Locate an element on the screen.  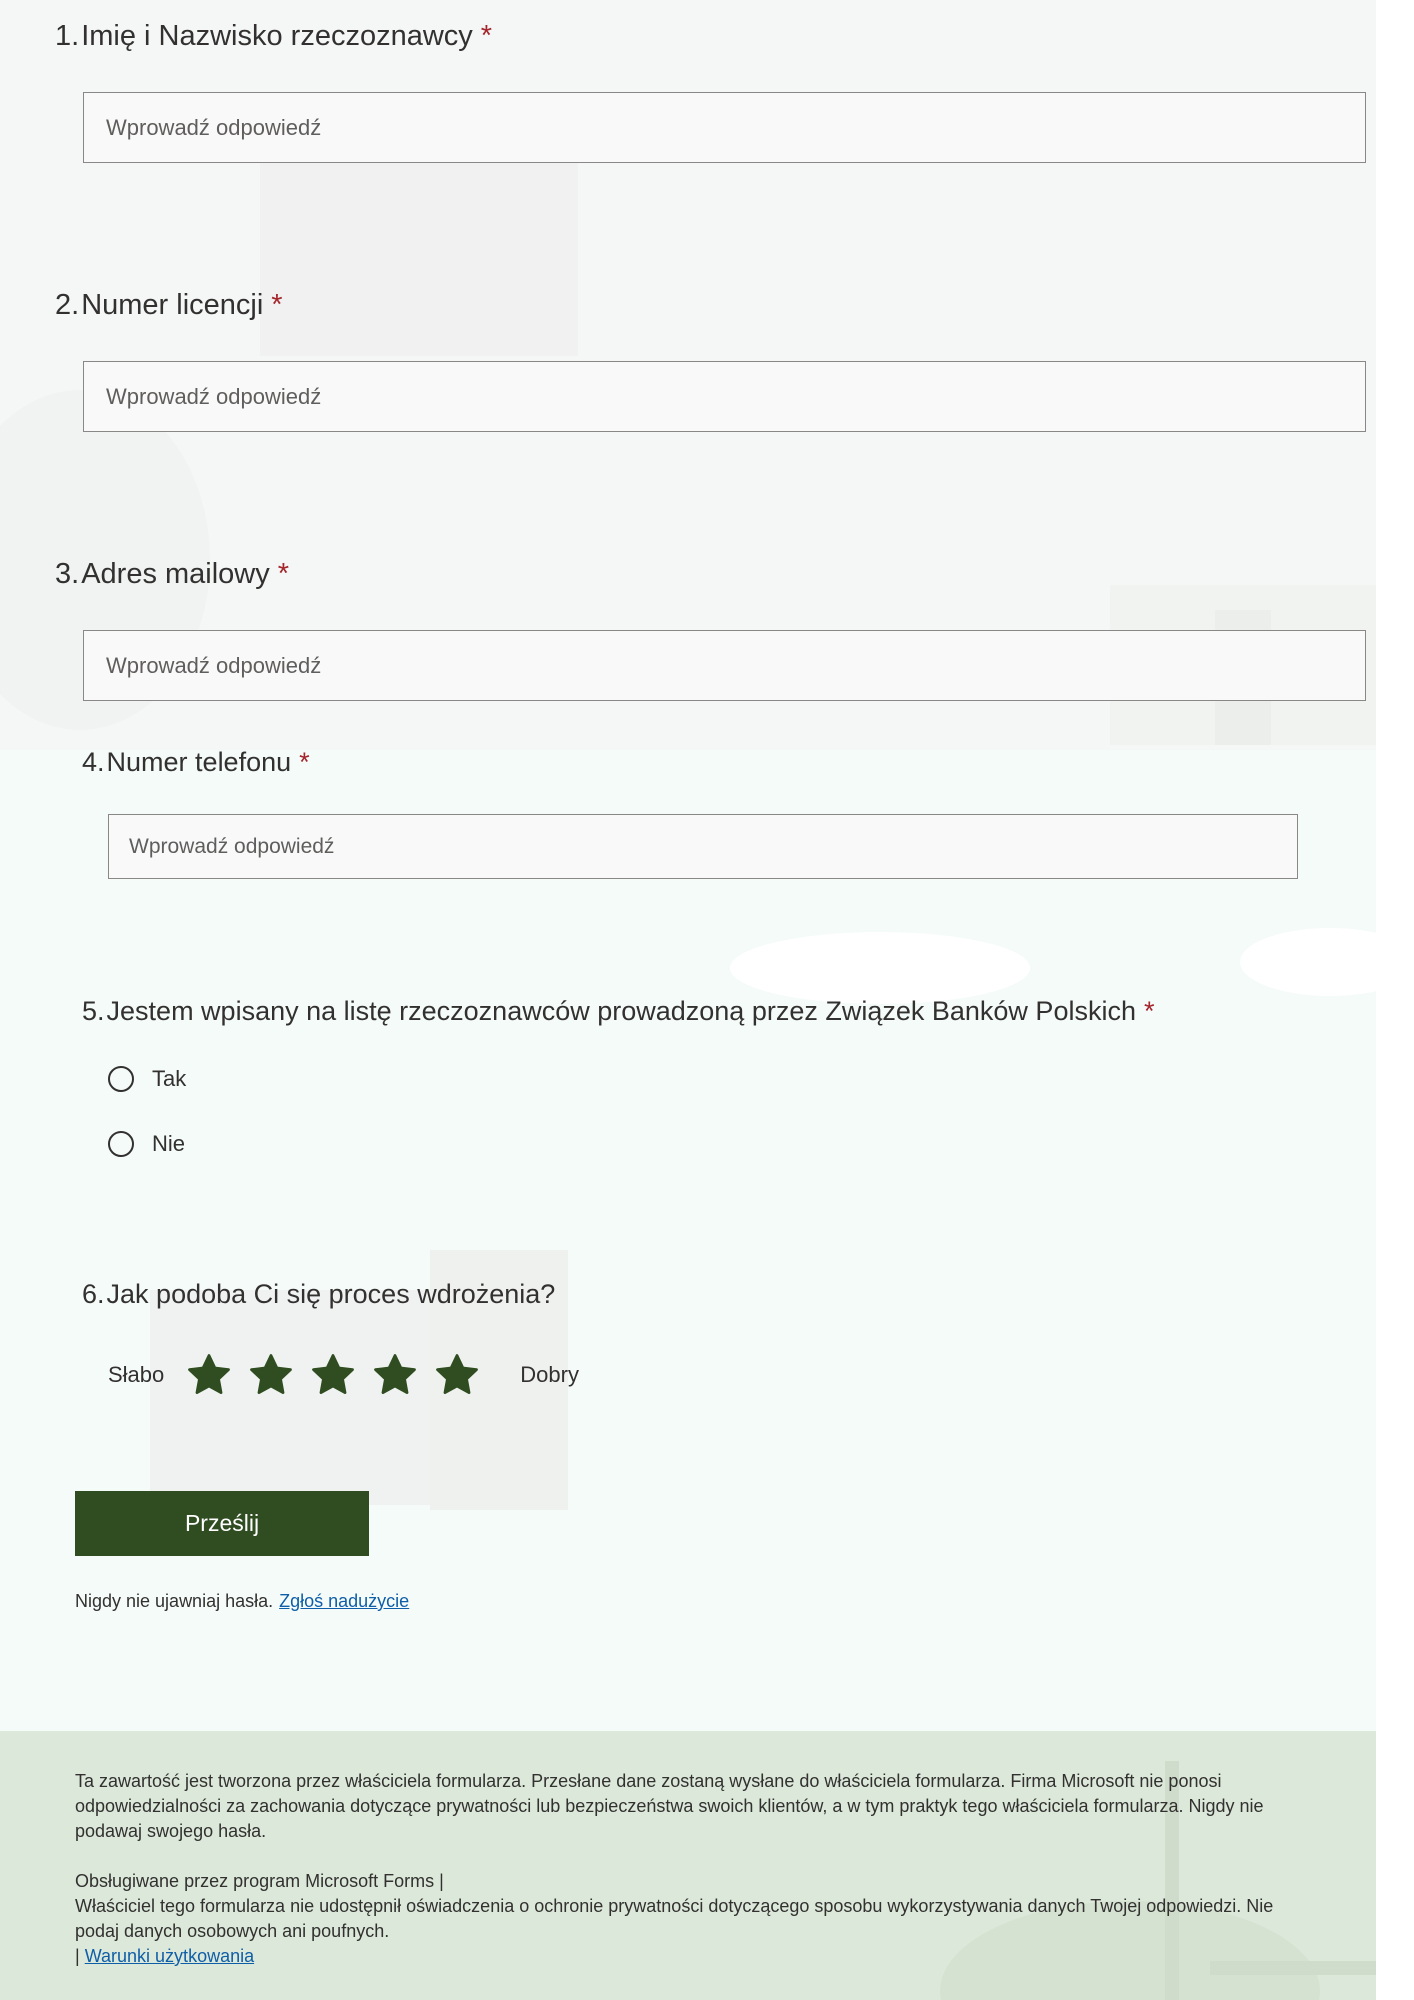
question-3-title: 3.Adres mailowy * is located at coordinates (172, 574).